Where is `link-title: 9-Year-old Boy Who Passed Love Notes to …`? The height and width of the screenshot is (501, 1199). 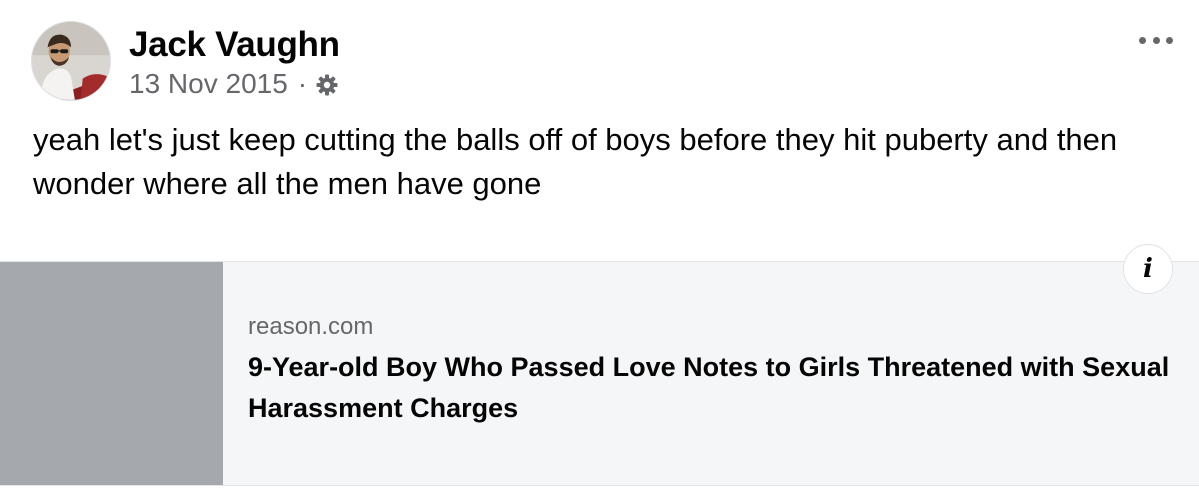
link-title: 9-Year-old Boy Who Passed Love Notes to … is located at coordinates (713, 388).